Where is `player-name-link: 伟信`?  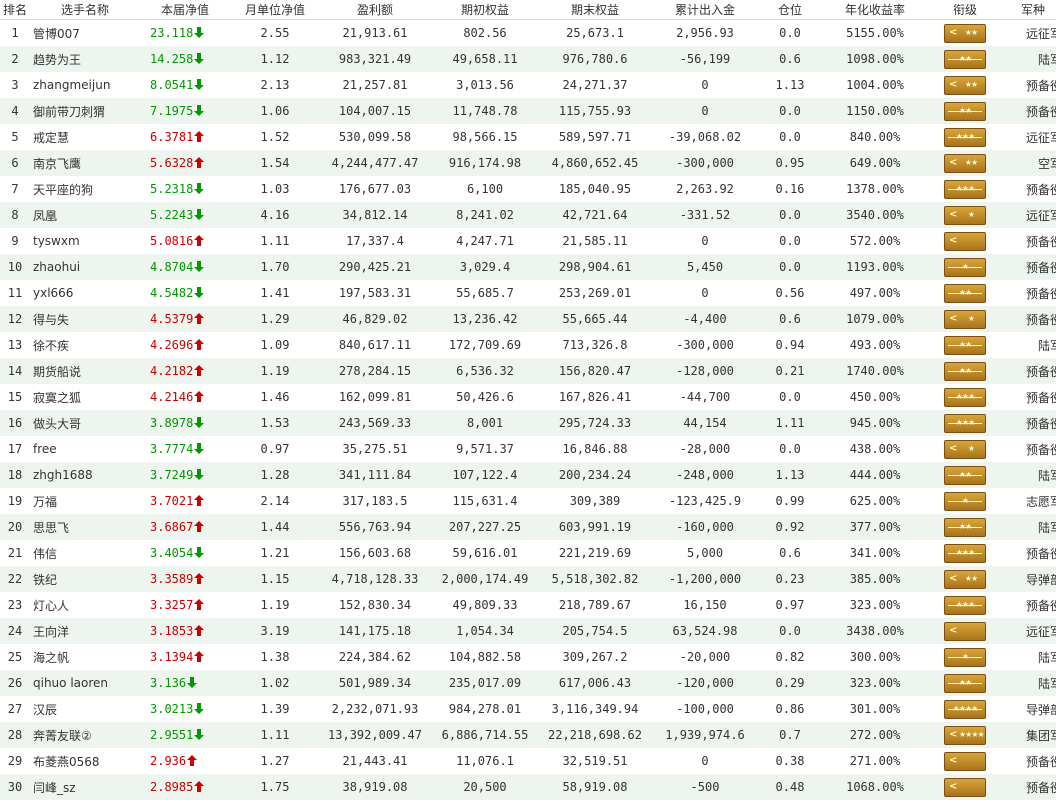
player-name-link: 伟信 is located at coordinates (85, 553).